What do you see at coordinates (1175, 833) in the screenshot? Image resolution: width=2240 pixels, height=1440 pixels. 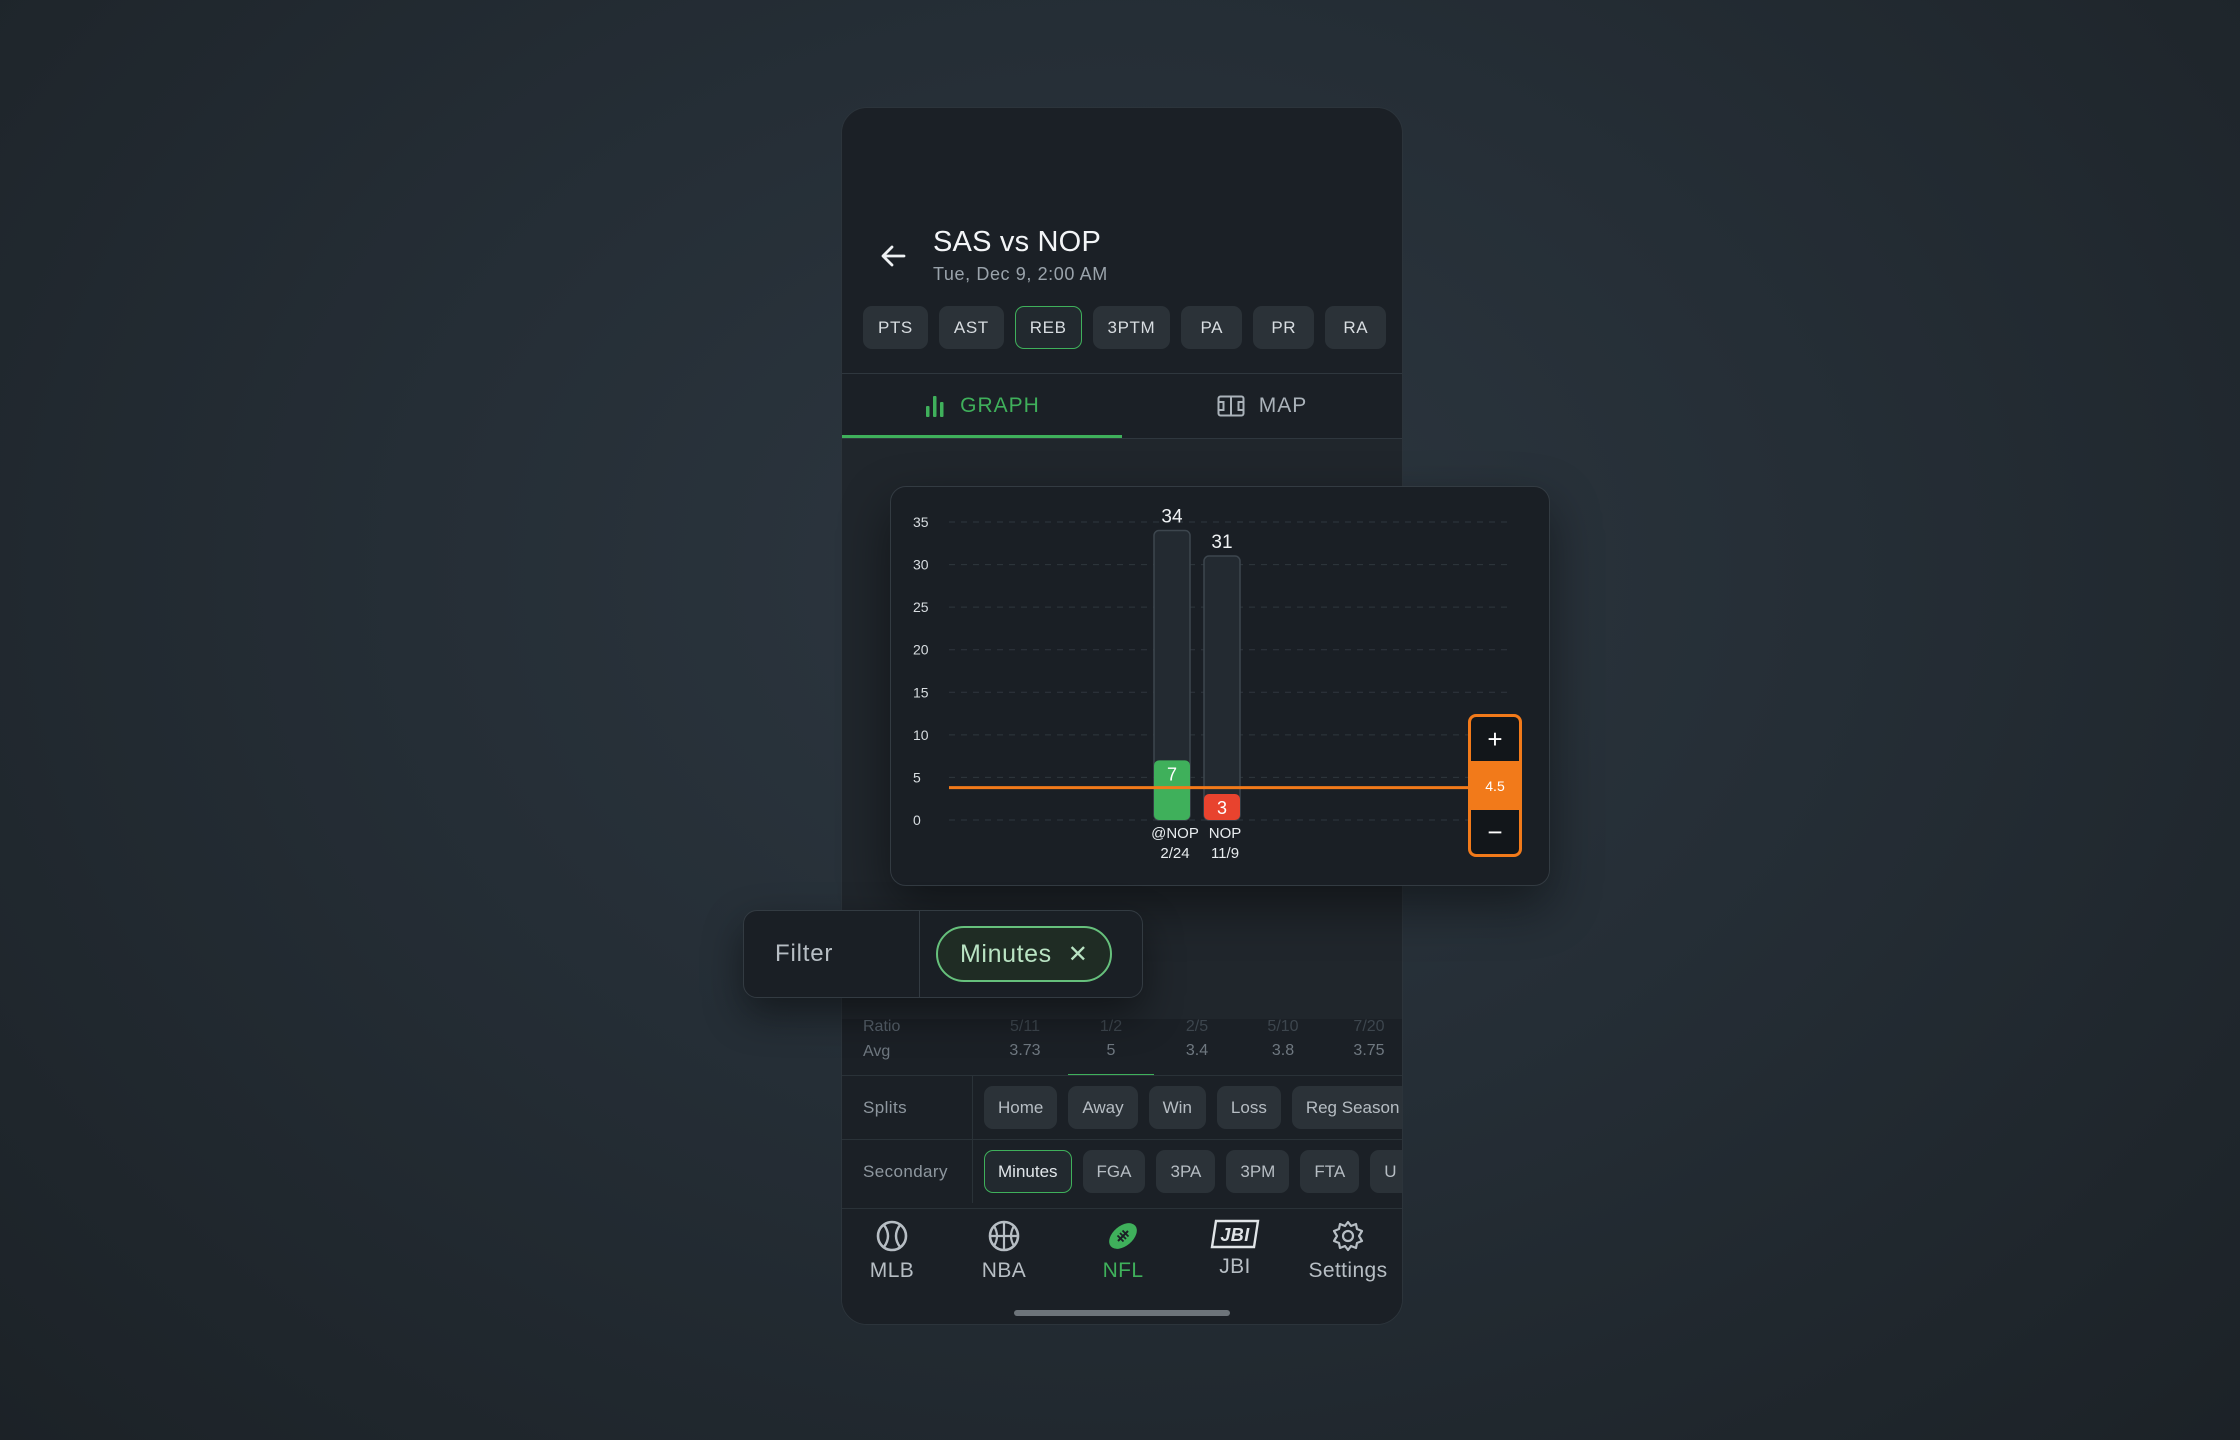 I see `category-label: @NOP` at bounding box center [1175, 833].